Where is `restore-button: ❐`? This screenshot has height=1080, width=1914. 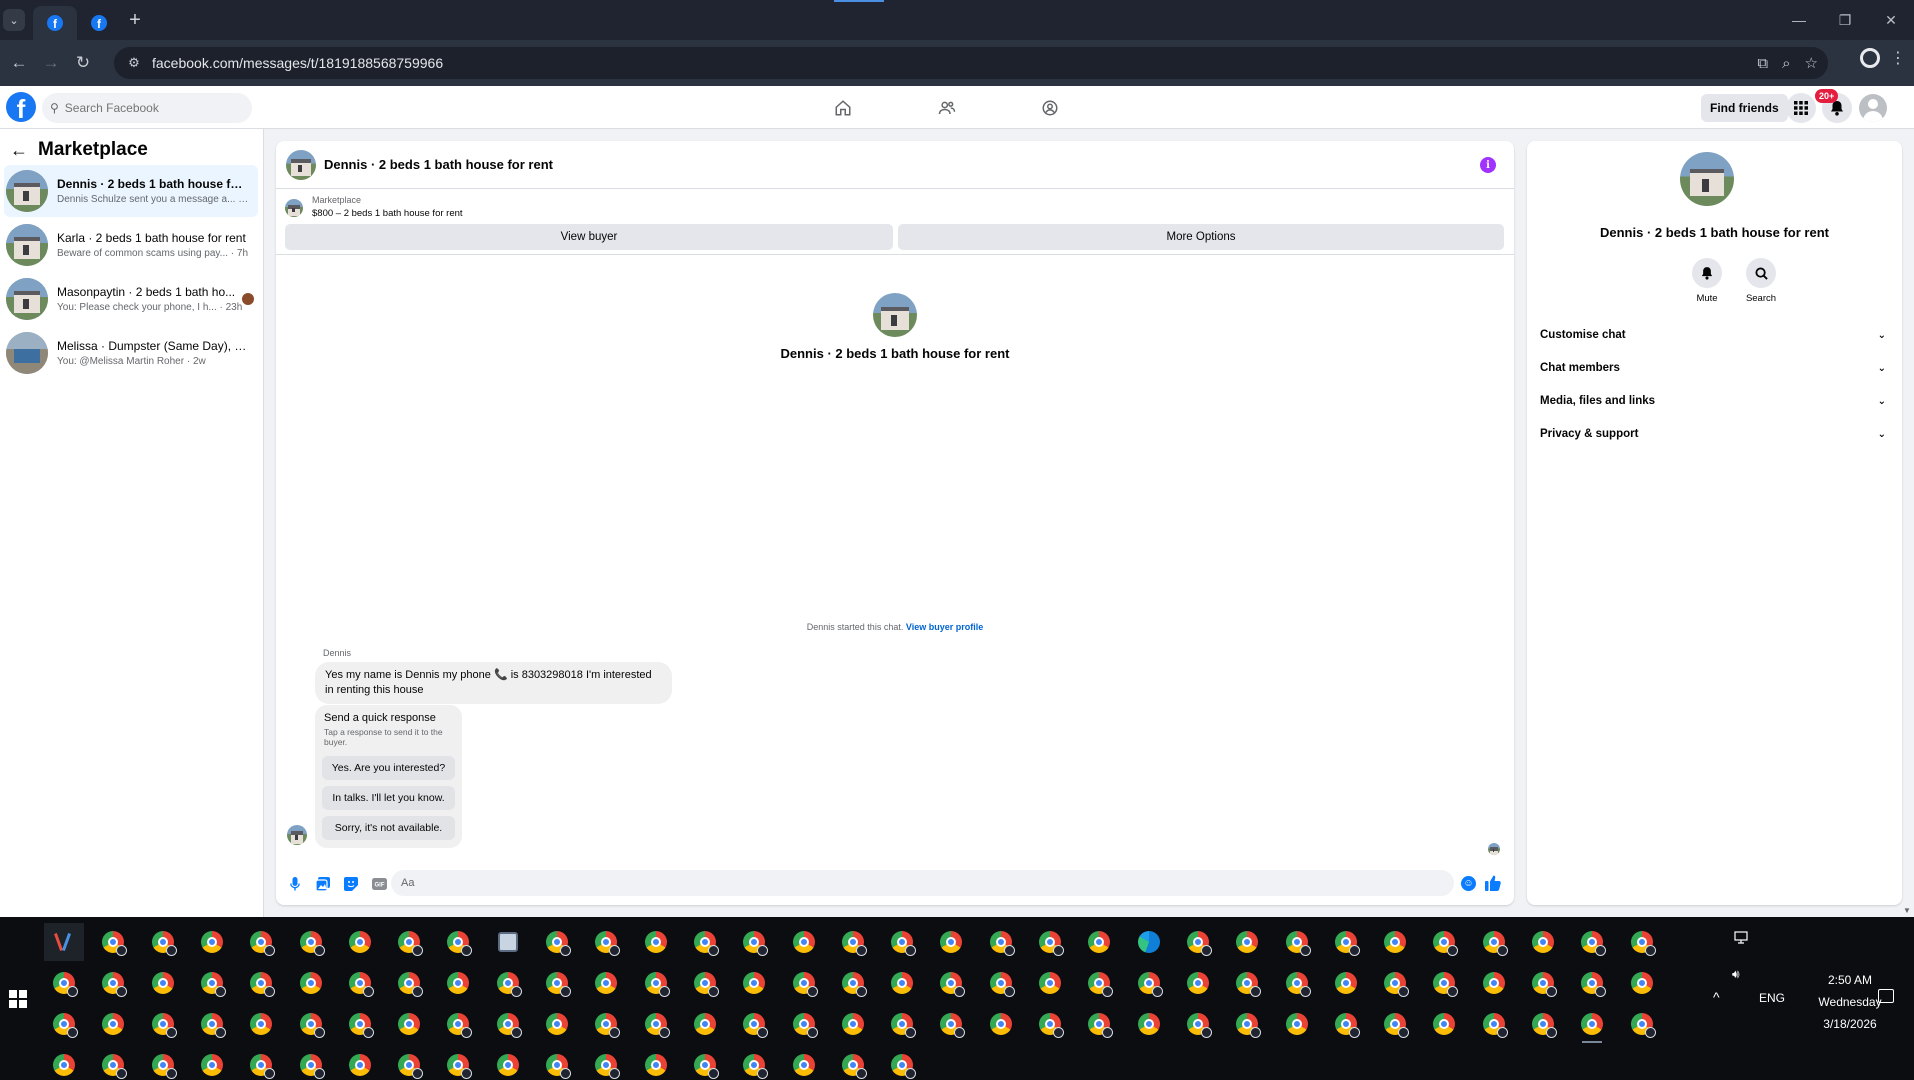
restore-button: ❐ is located at coordinates (1845, 20).